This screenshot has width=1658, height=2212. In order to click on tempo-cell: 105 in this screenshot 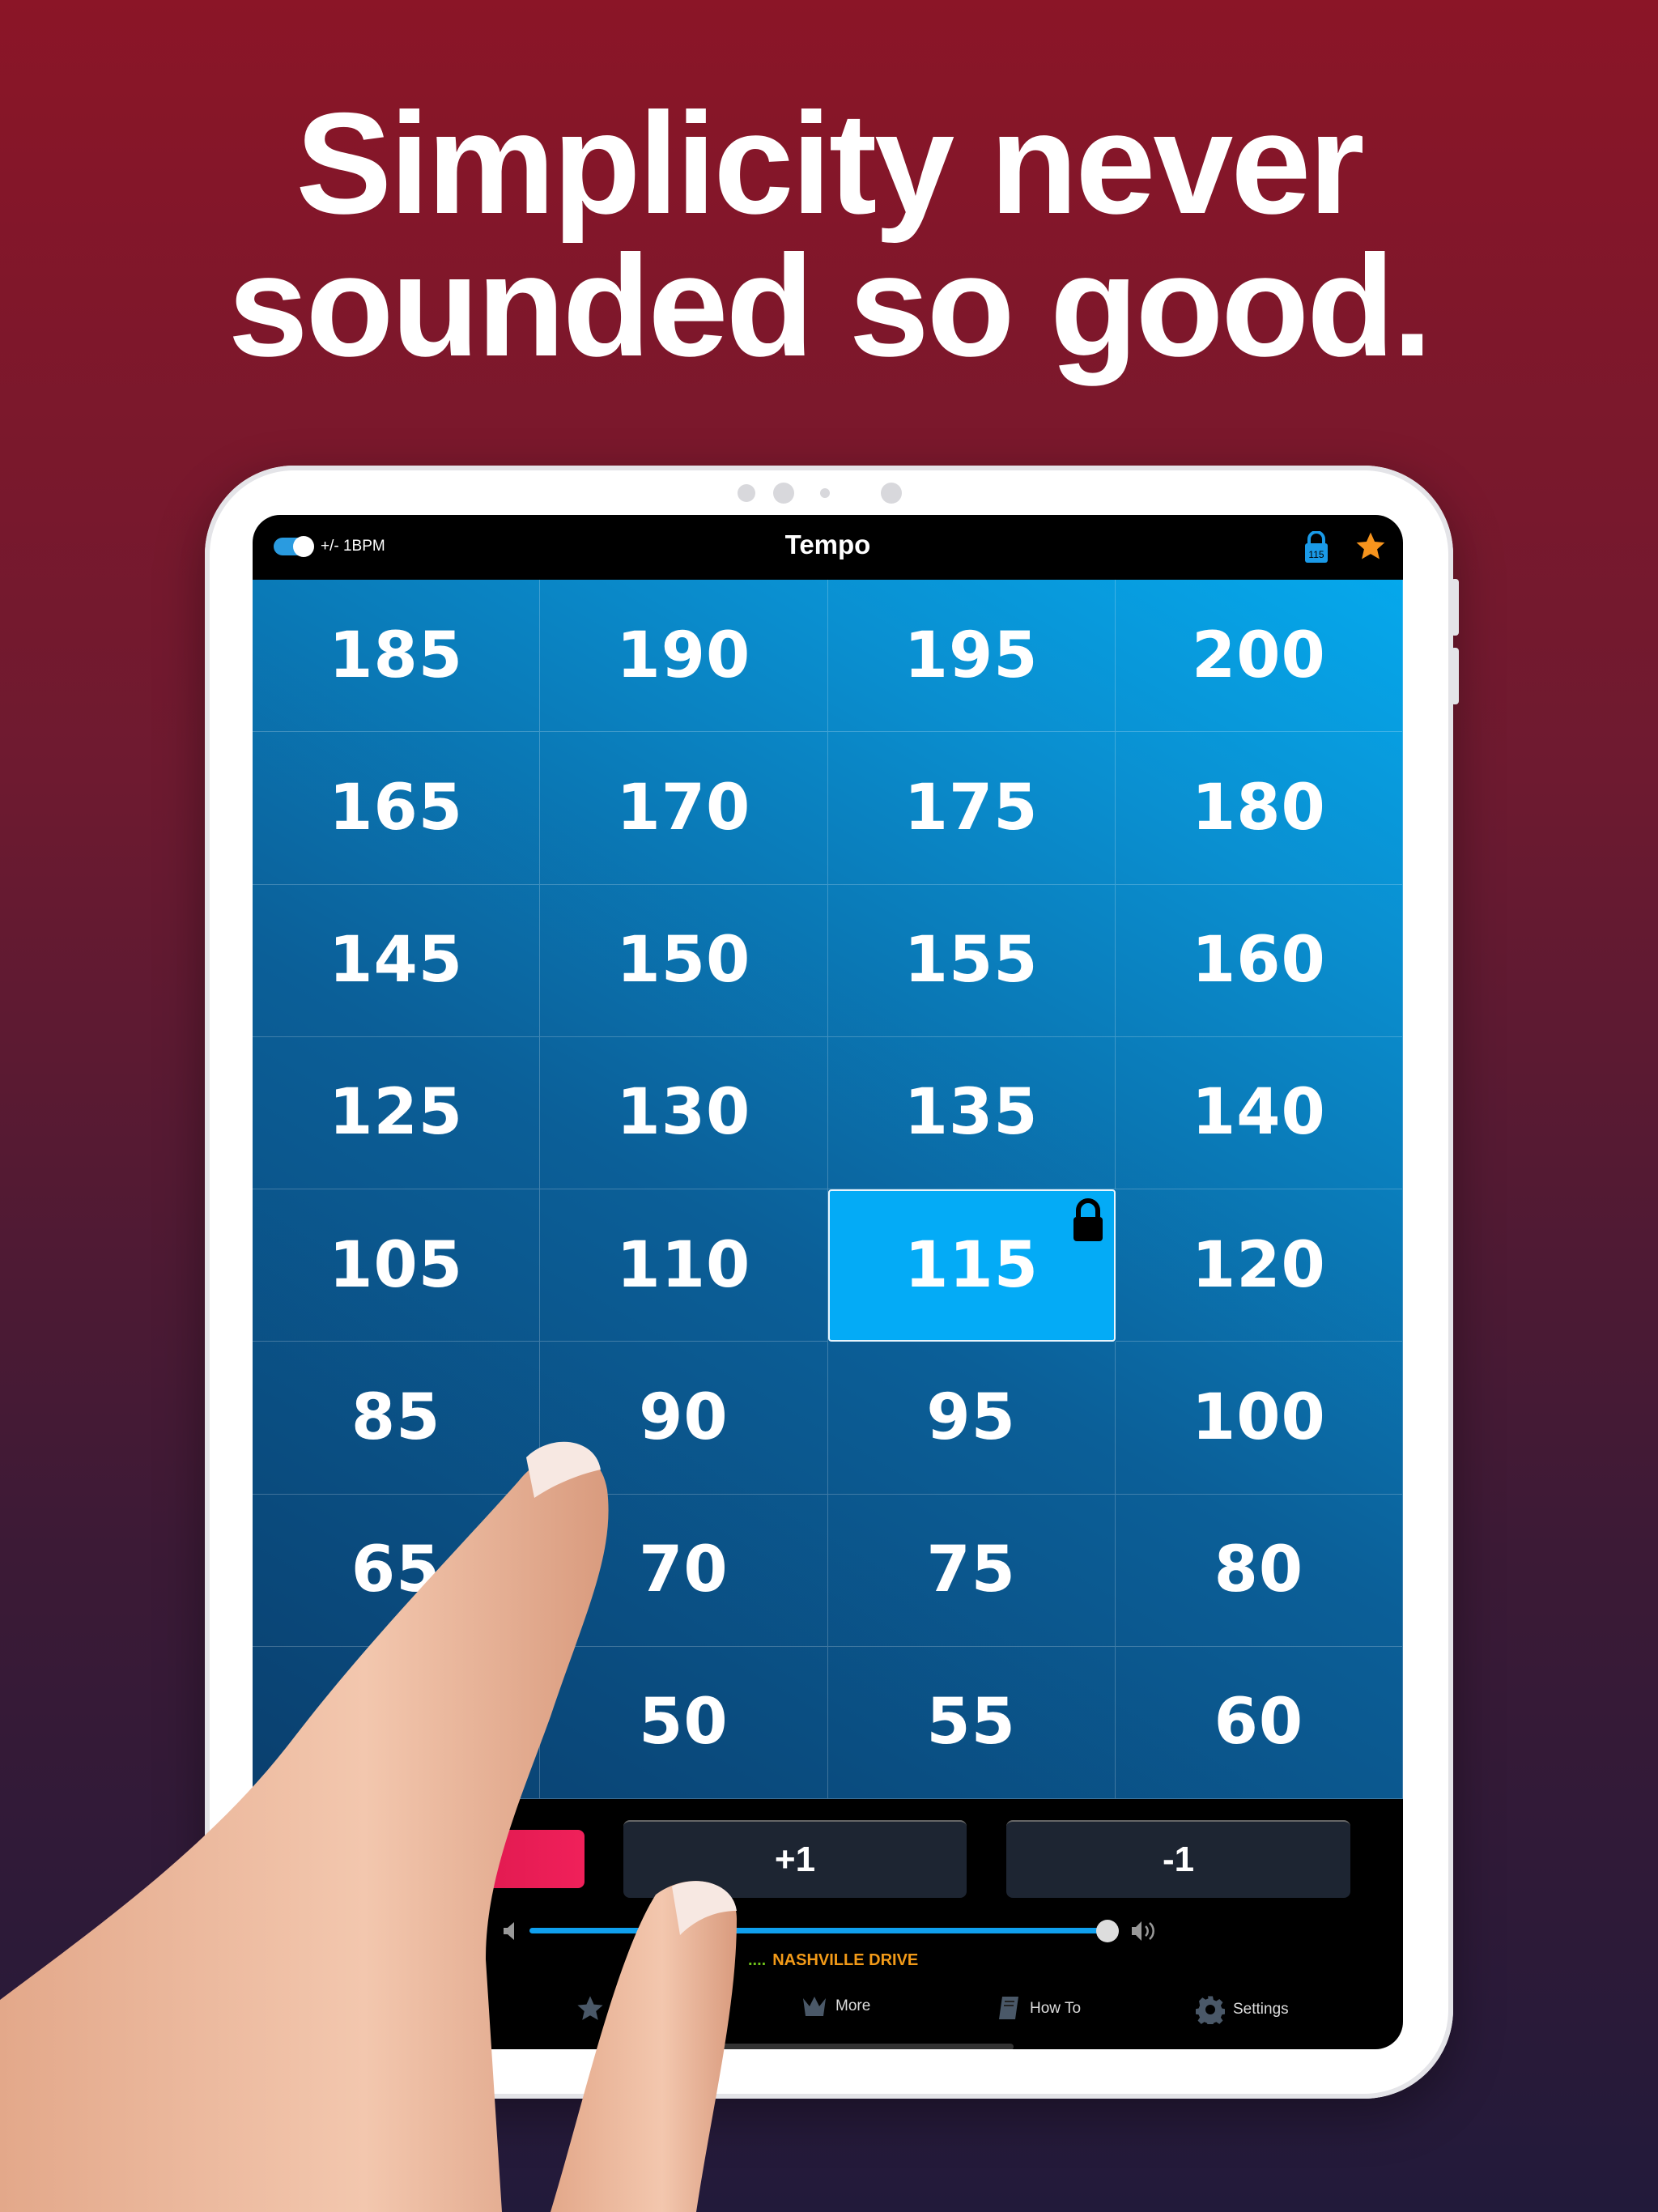, I will do `click(397, 1265)`.